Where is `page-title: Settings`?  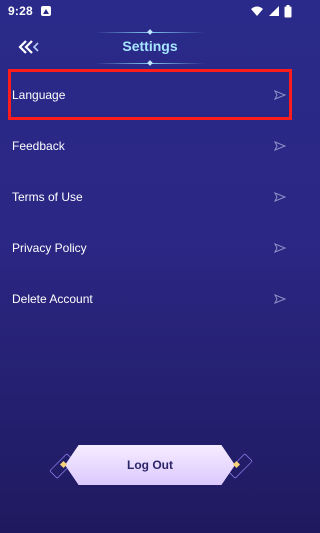
page-title: Settings is located at coordinates (150, 46).